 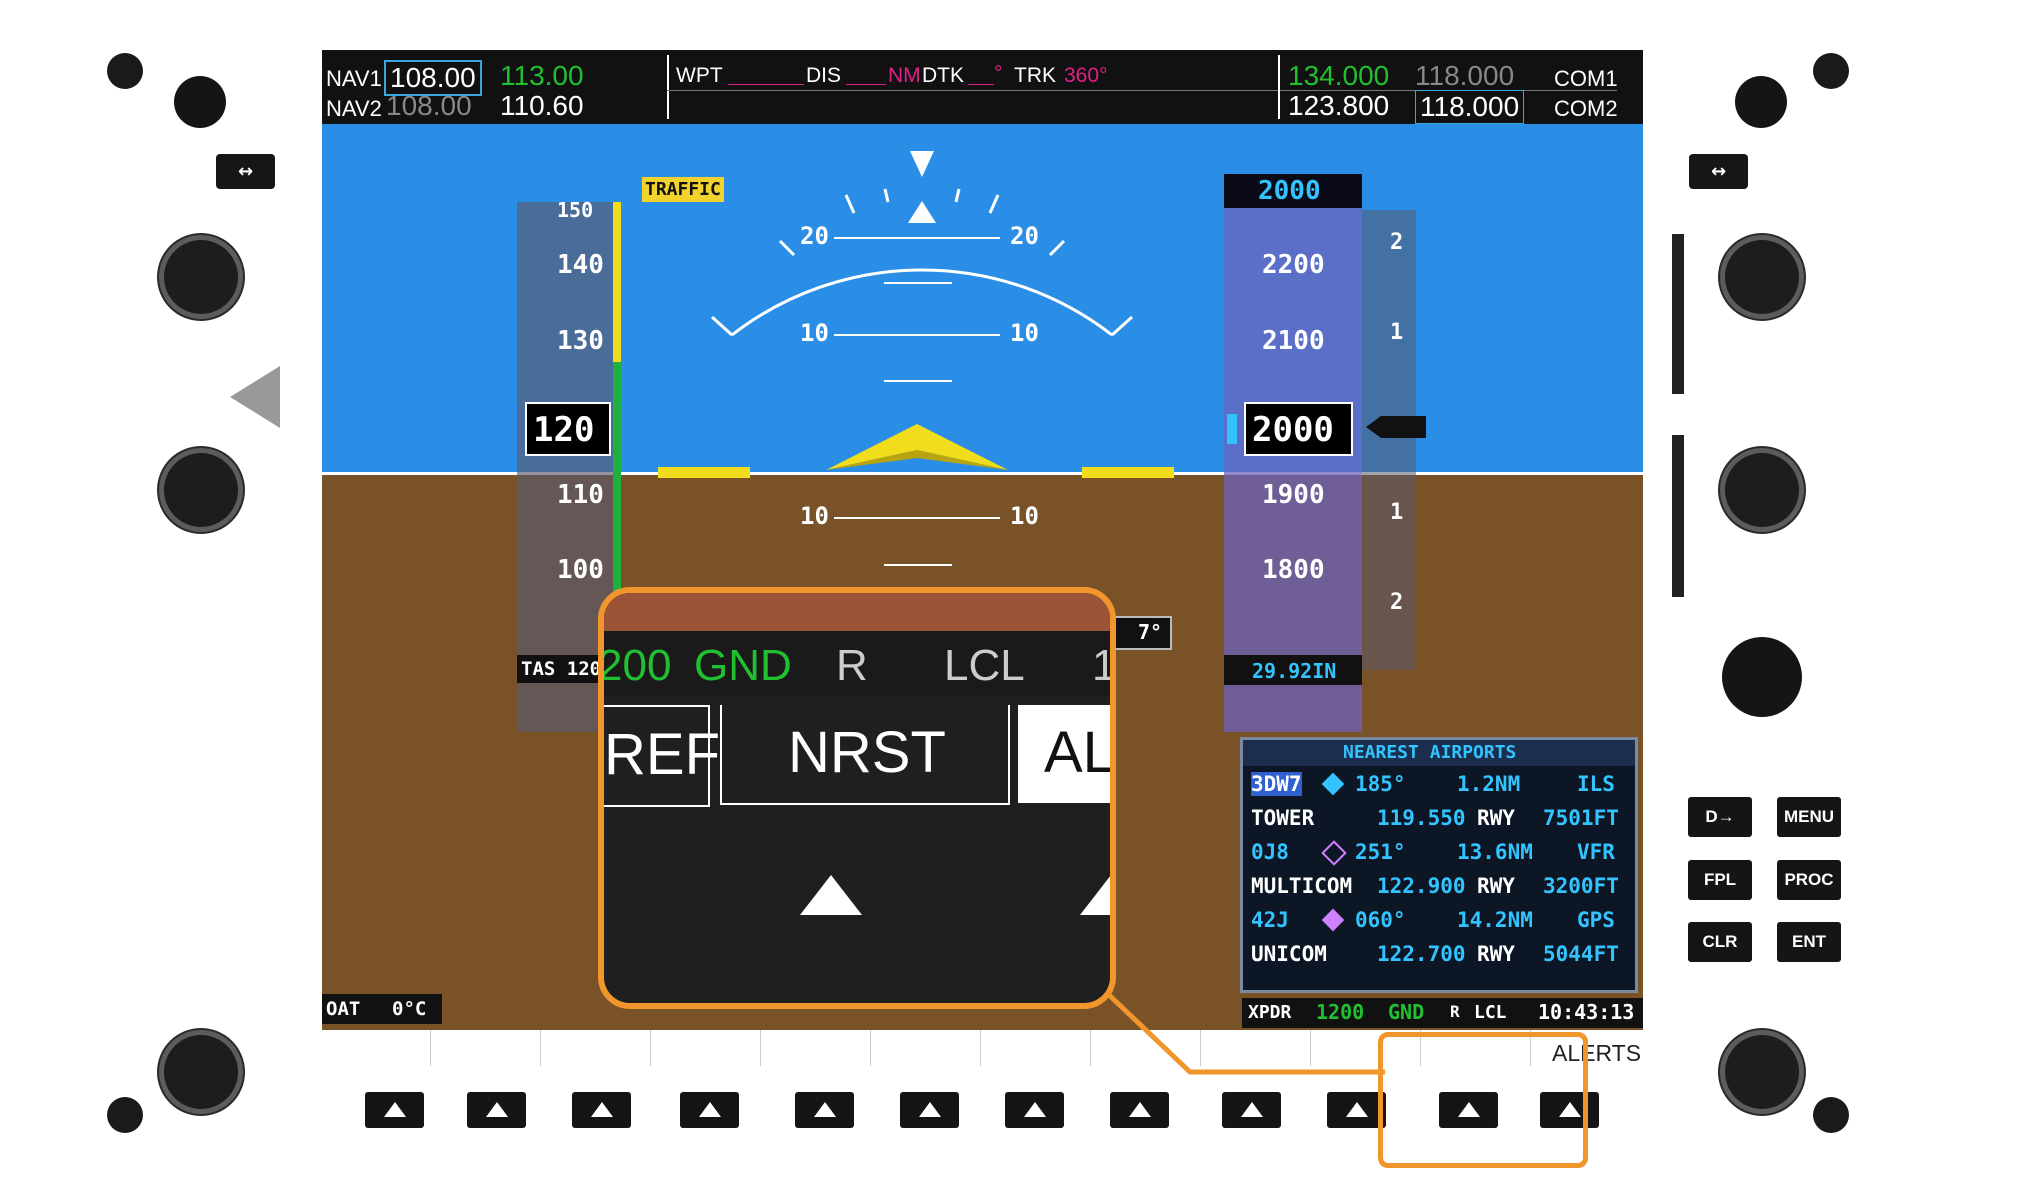 I want to click on altitude-tick: 2100, so click(x=1293, y=341).